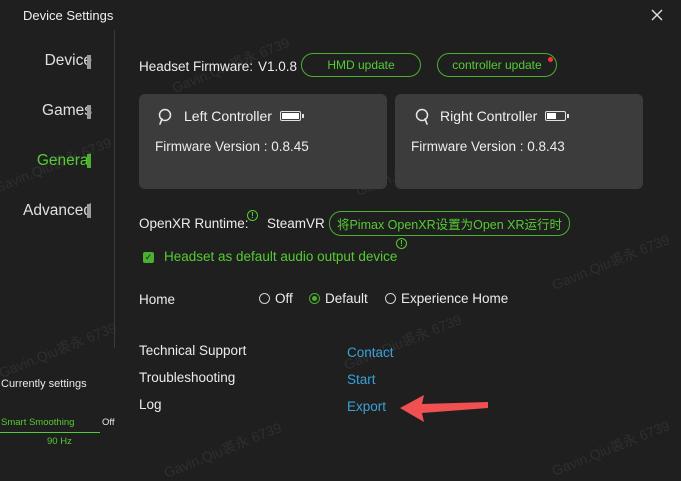 The height and width of the screenshot is (481, 681). Describe the element at coordinates (455, 298) in the screenshot. I see `radio-label: Experience Home` at that location.